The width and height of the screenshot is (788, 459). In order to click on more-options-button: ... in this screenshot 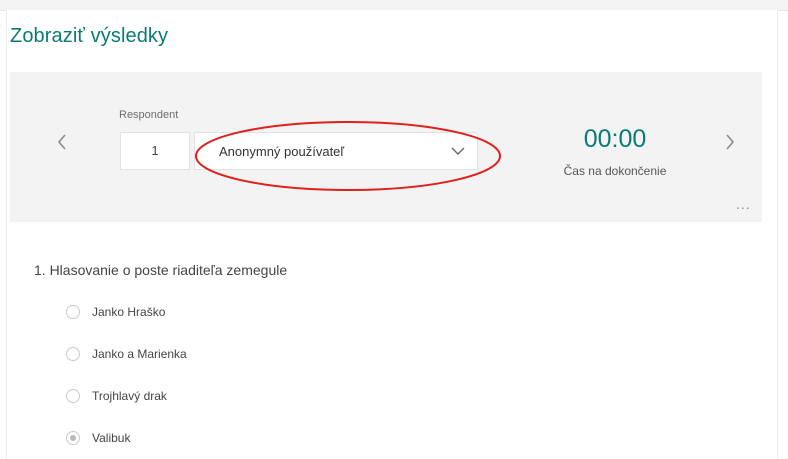, I will do `click(743, 204)`.